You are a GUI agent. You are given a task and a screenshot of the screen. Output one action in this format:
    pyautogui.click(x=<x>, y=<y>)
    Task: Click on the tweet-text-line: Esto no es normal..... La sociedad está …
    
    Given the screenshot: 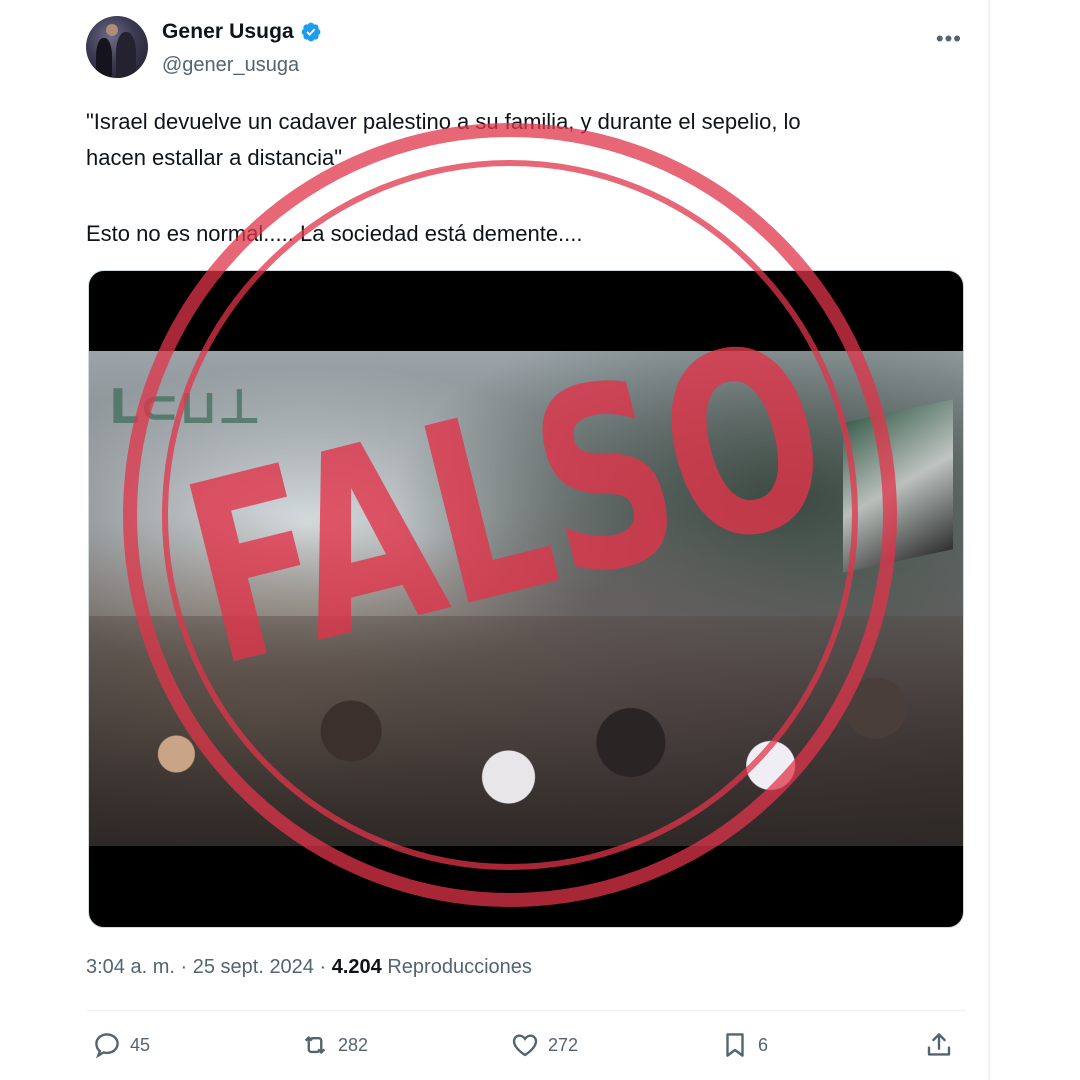 What is the action you would take?
    pyautogui.click(x=334, y=233)
    